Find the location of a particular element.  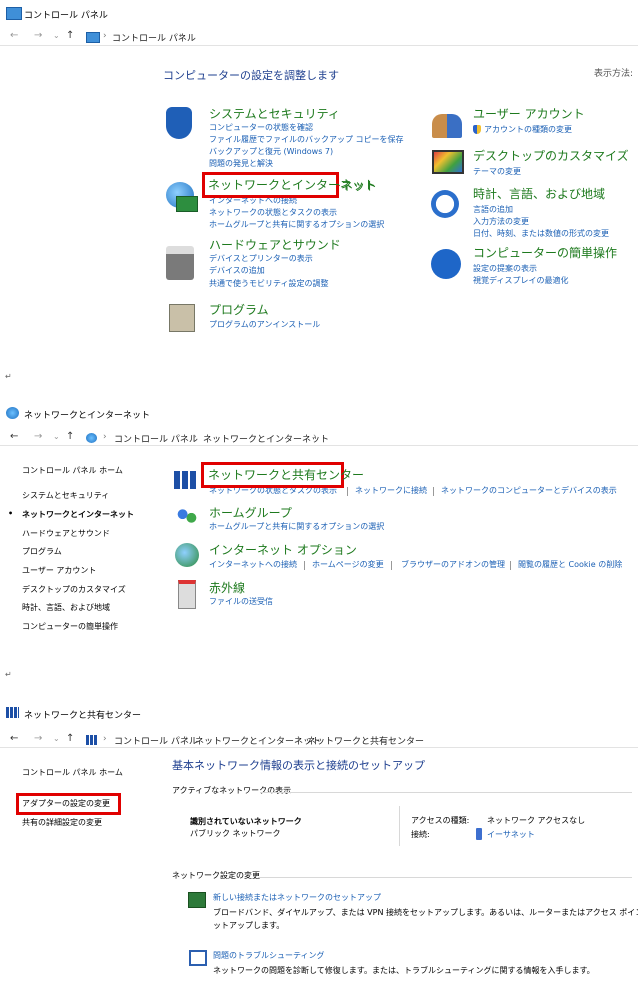

sidebar-item-ease-of-access: コンピューターの簡単操作 is located at coordinates (70, 627).